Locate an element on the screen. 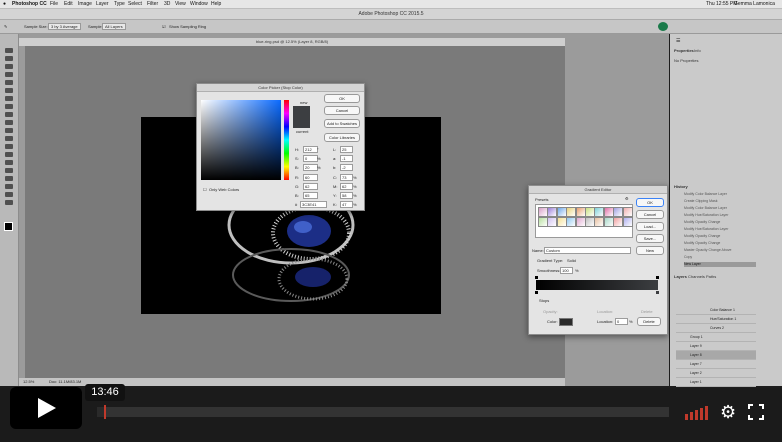  brush-tool-icon is located at coordinates (9, 106).